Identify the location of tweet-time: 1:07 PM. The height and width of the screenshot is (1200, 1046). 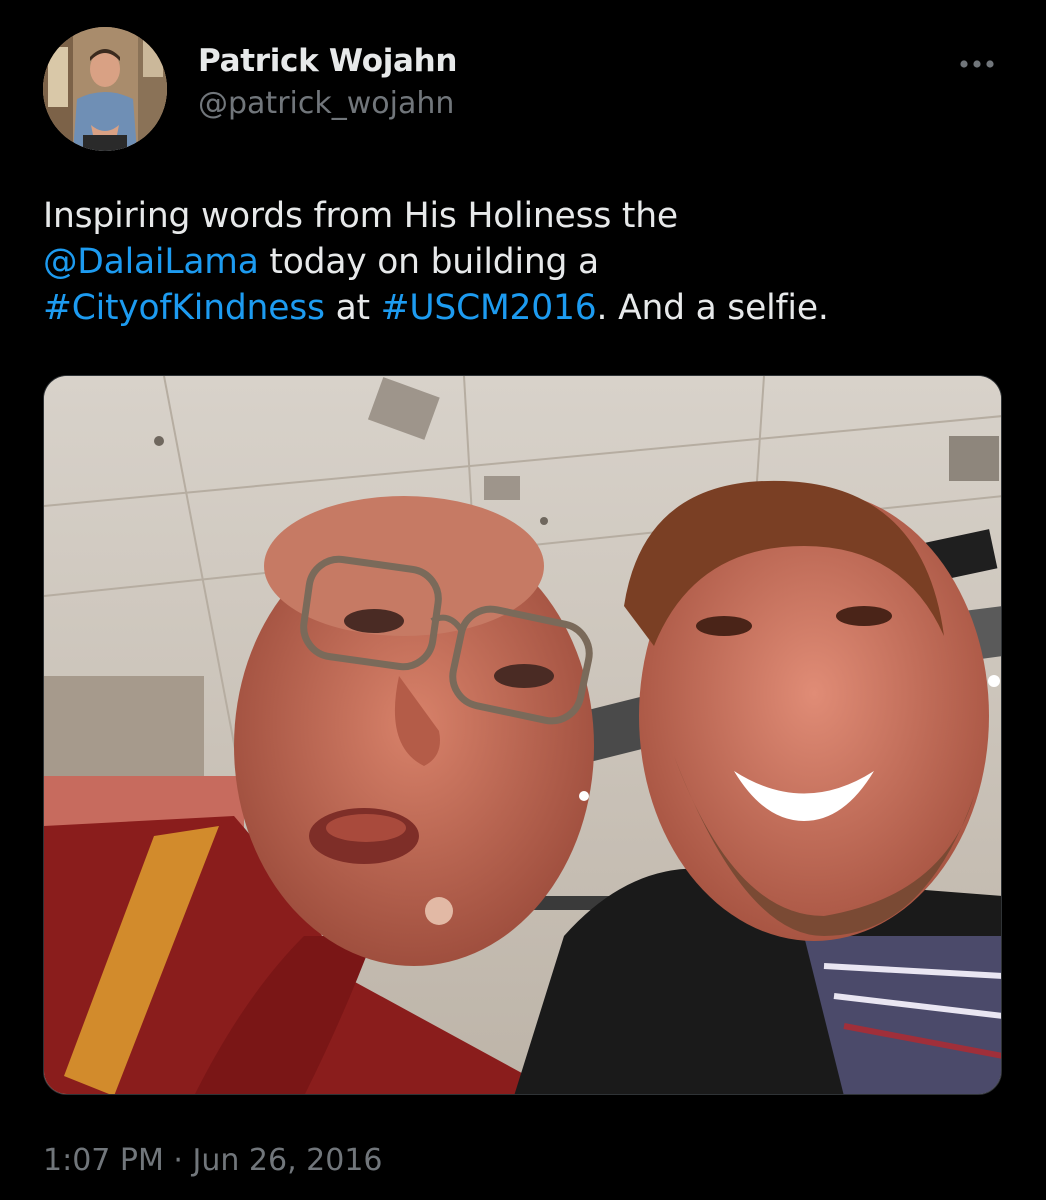
(103, 1160).